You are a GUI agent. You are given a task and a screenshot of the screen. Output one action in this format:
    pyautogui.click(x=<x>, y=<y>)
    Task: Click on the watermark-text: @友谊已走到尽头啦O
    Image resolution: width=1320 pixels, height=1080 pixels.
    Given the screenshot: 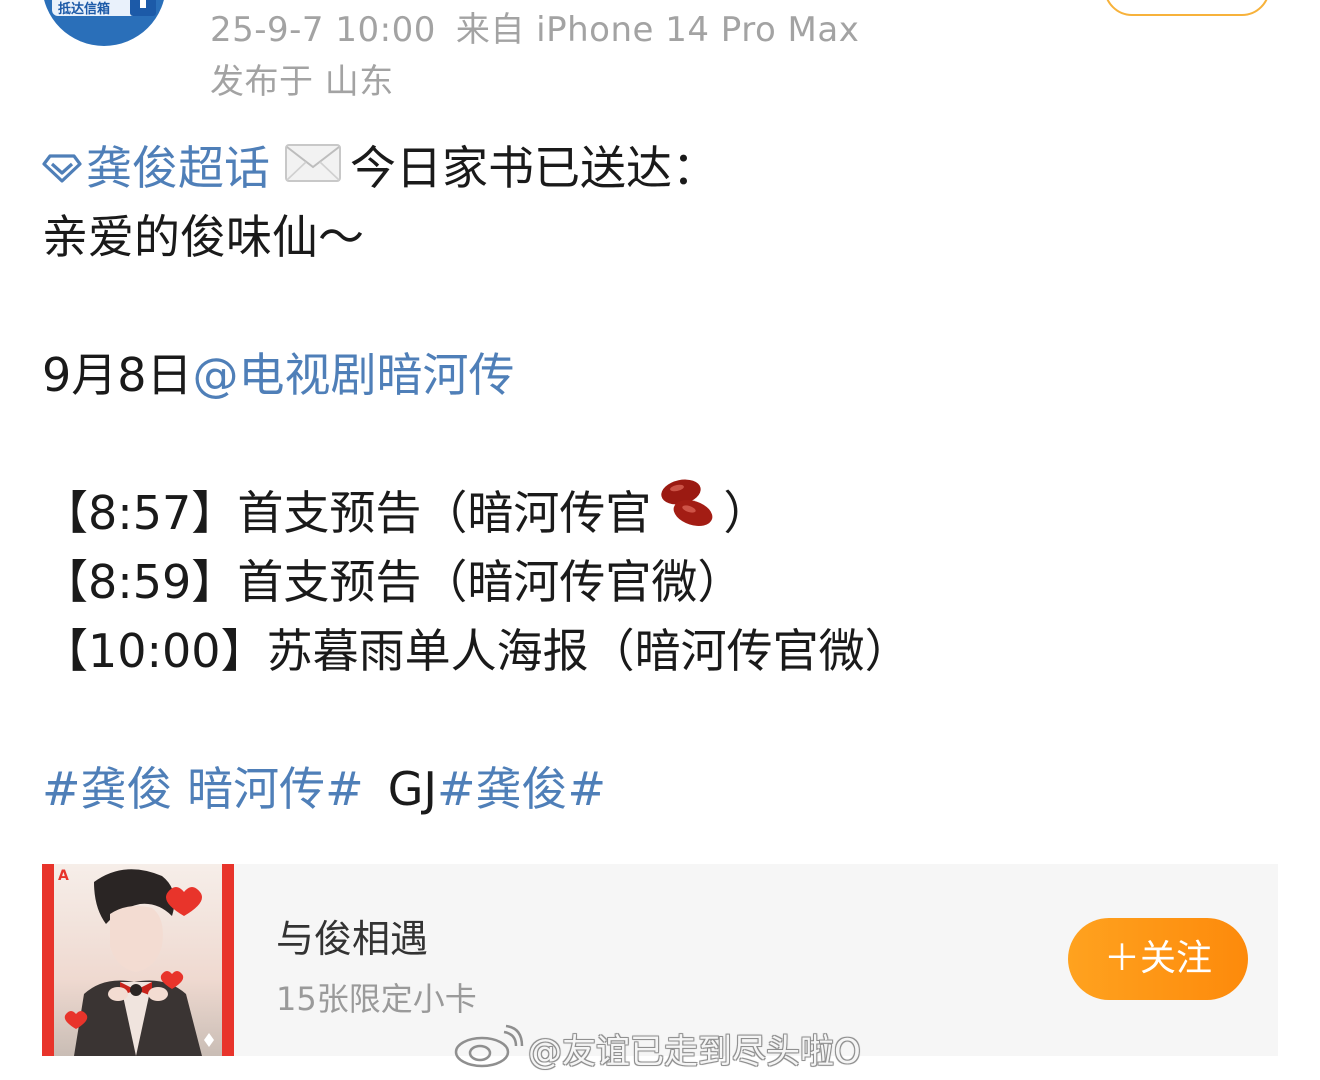 What is the action you would take?
    pyautogui.click(x=694, y=1052)
    